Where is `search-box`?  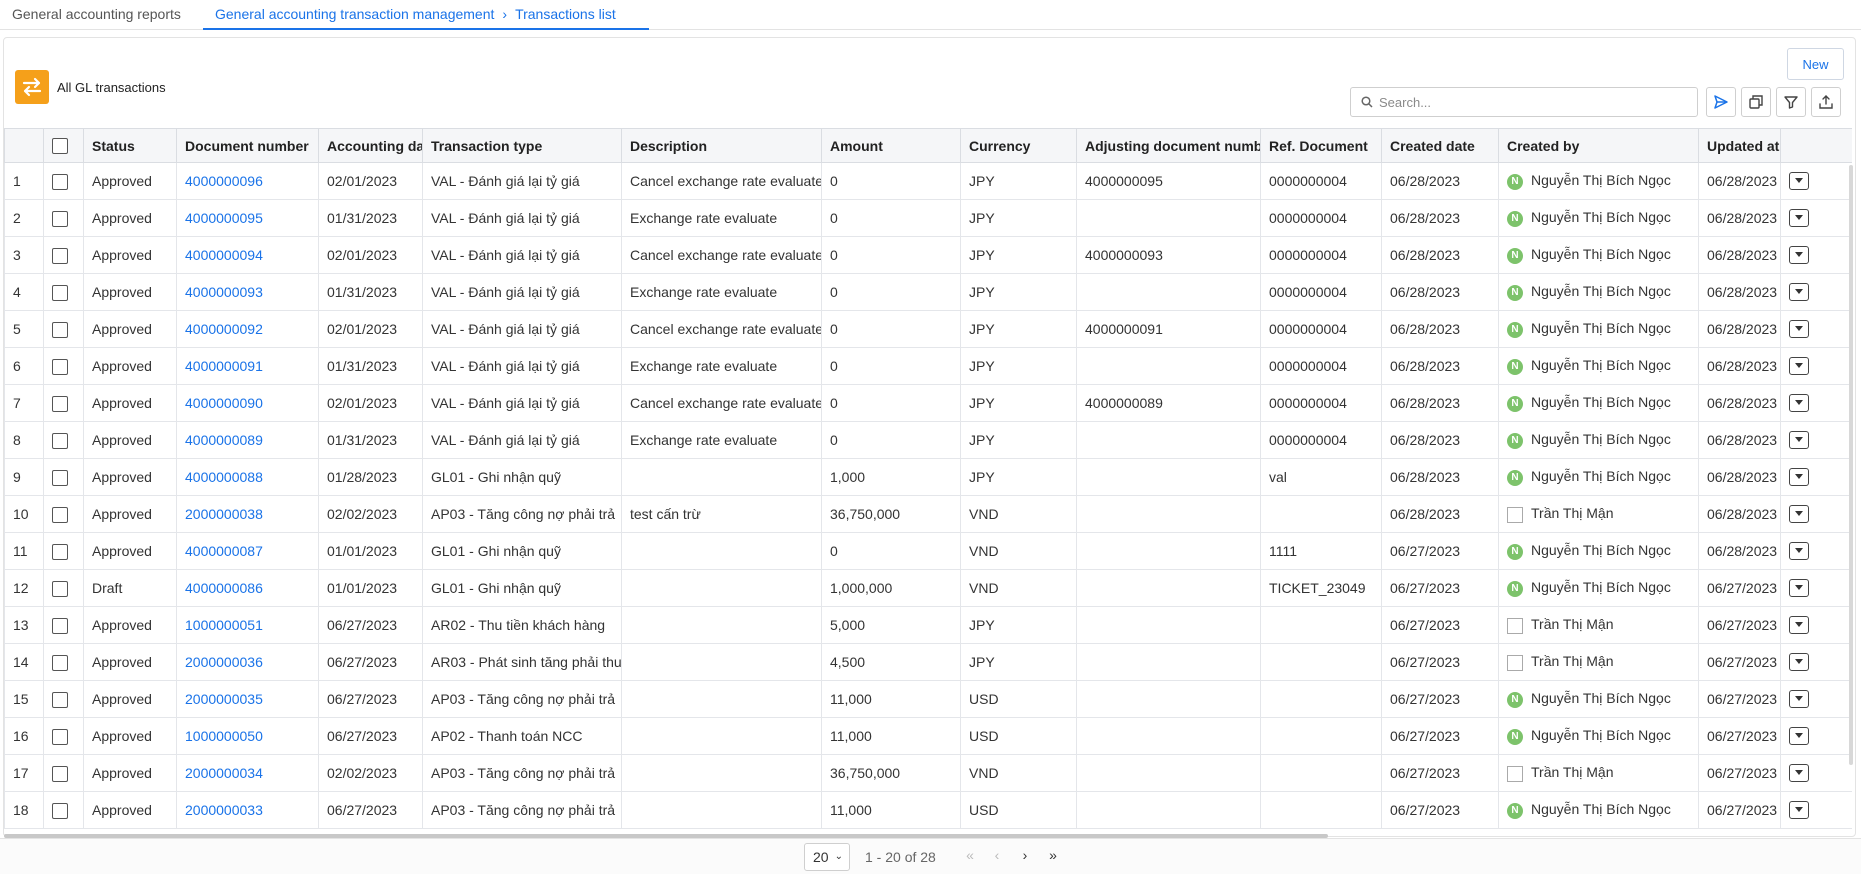 search-box is located at coordinates (1524, 102).